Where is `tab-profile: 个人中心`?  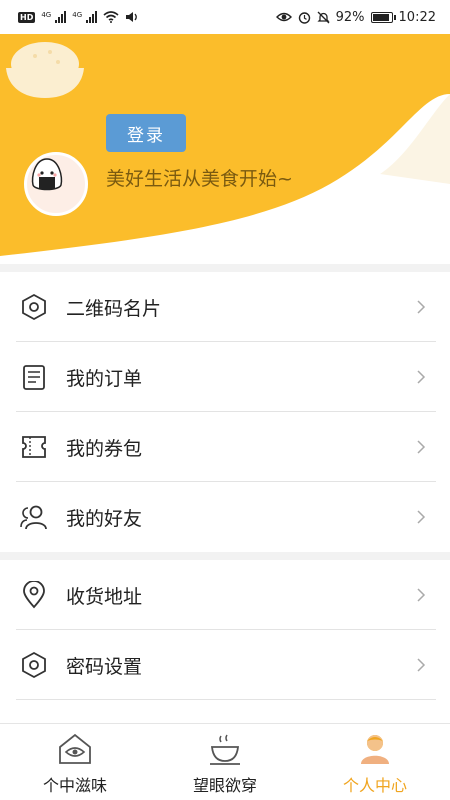 tab-profile: 个人中心 is located at coordinates (375, 762).